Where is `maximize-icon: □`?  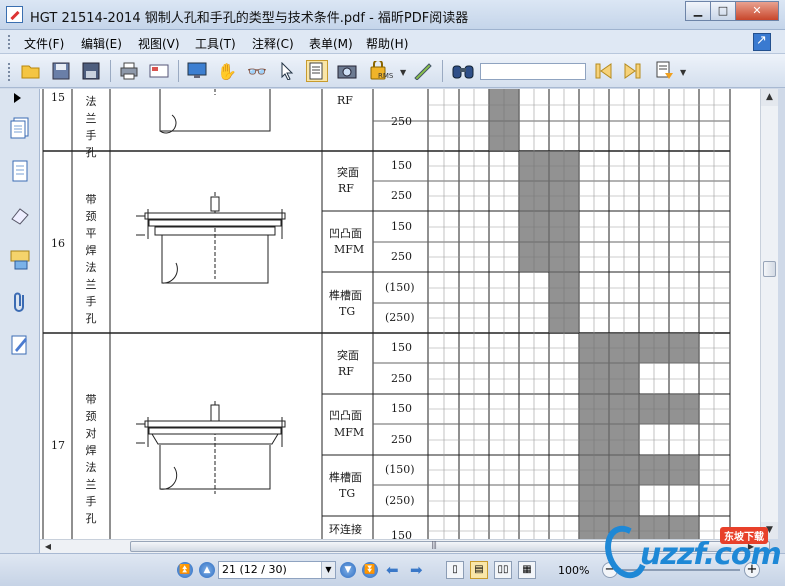
maximize-icon: □ is located at coordinates (723, 10).